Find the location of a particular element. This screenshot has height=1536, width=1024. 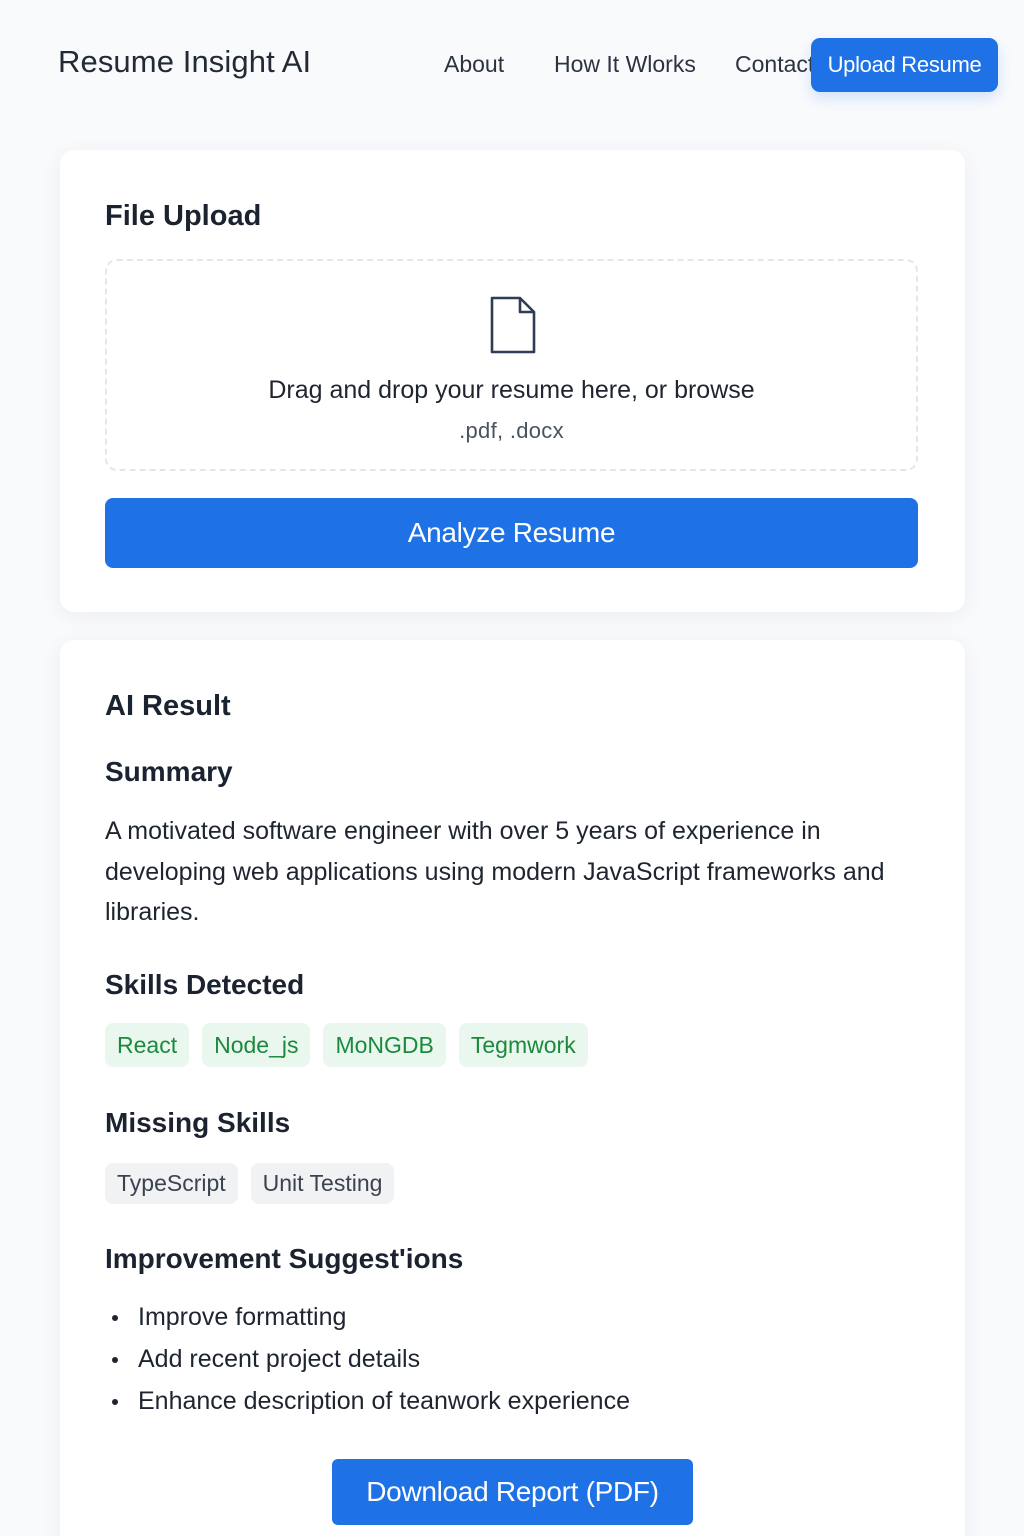

ai-result-title: AI Result is located at coordinates (168, 706).